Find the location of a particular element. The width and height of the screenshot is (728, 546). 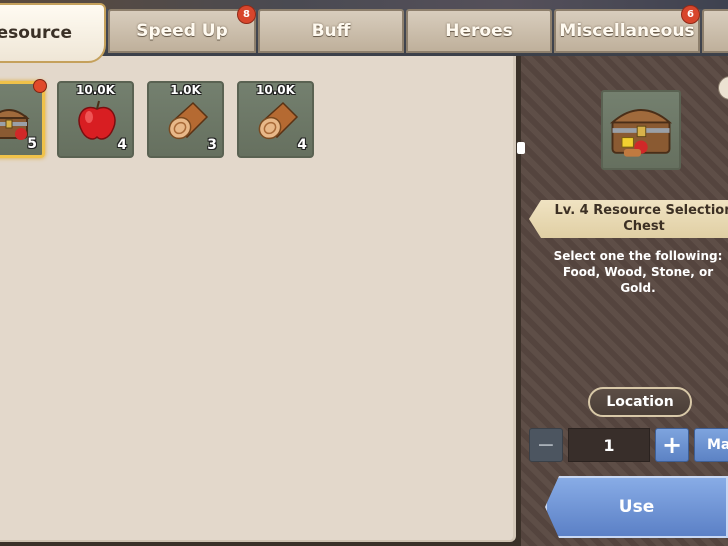

tab-buff: Buff is located at coordinates (331, 31).